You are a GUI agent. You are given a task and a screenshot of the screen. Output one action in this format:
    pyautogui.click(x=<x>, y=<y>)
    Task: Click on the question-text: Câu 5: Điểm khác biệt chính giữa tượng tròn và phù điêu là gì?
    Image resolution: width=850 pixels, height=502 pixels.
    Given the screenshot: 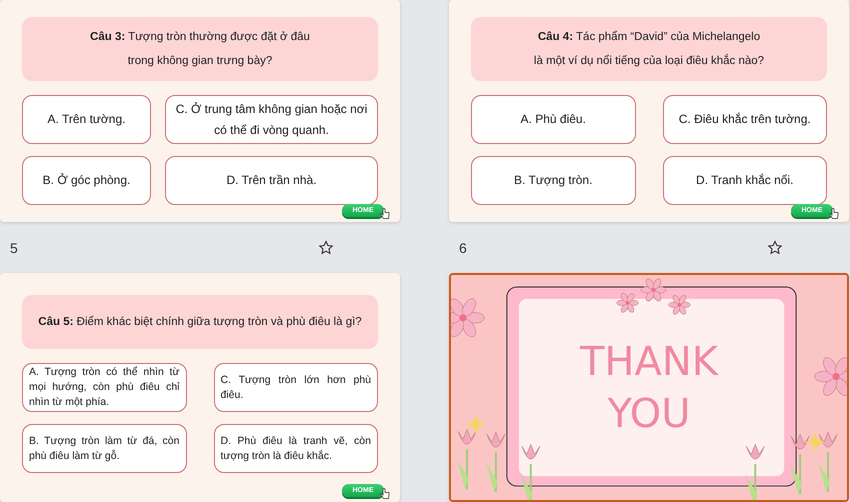 What is the action you would take?
    pyautogui.click(x=200, y=322)
    